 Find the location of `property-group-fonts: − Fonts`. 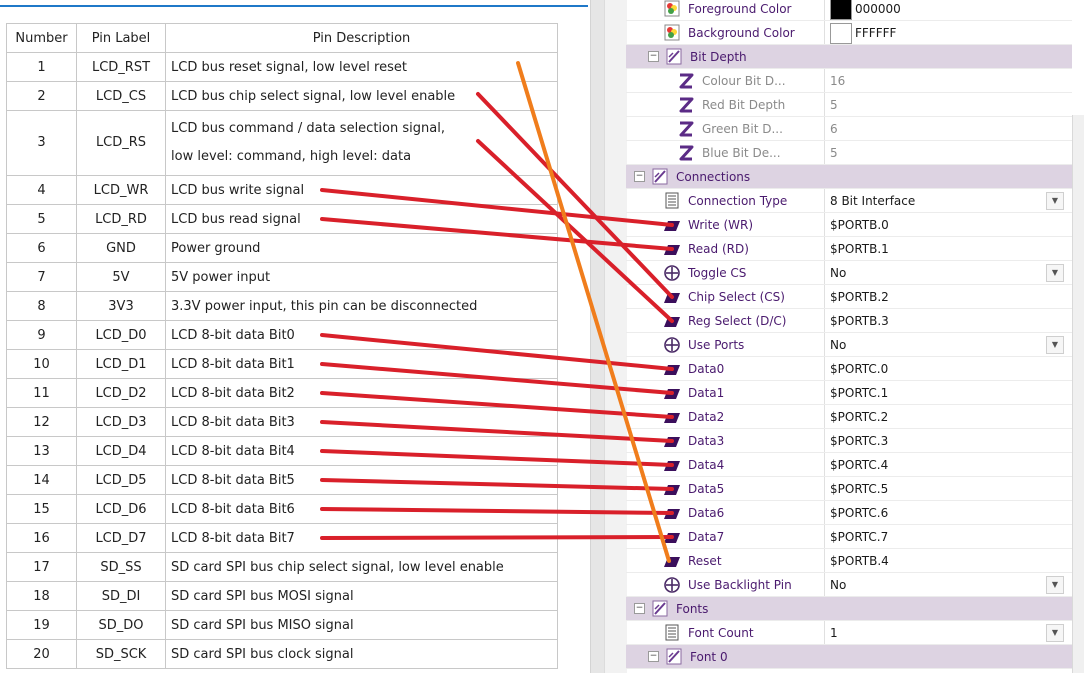

property-group-fonts: − Fonts is located at coordinates (849, 609).